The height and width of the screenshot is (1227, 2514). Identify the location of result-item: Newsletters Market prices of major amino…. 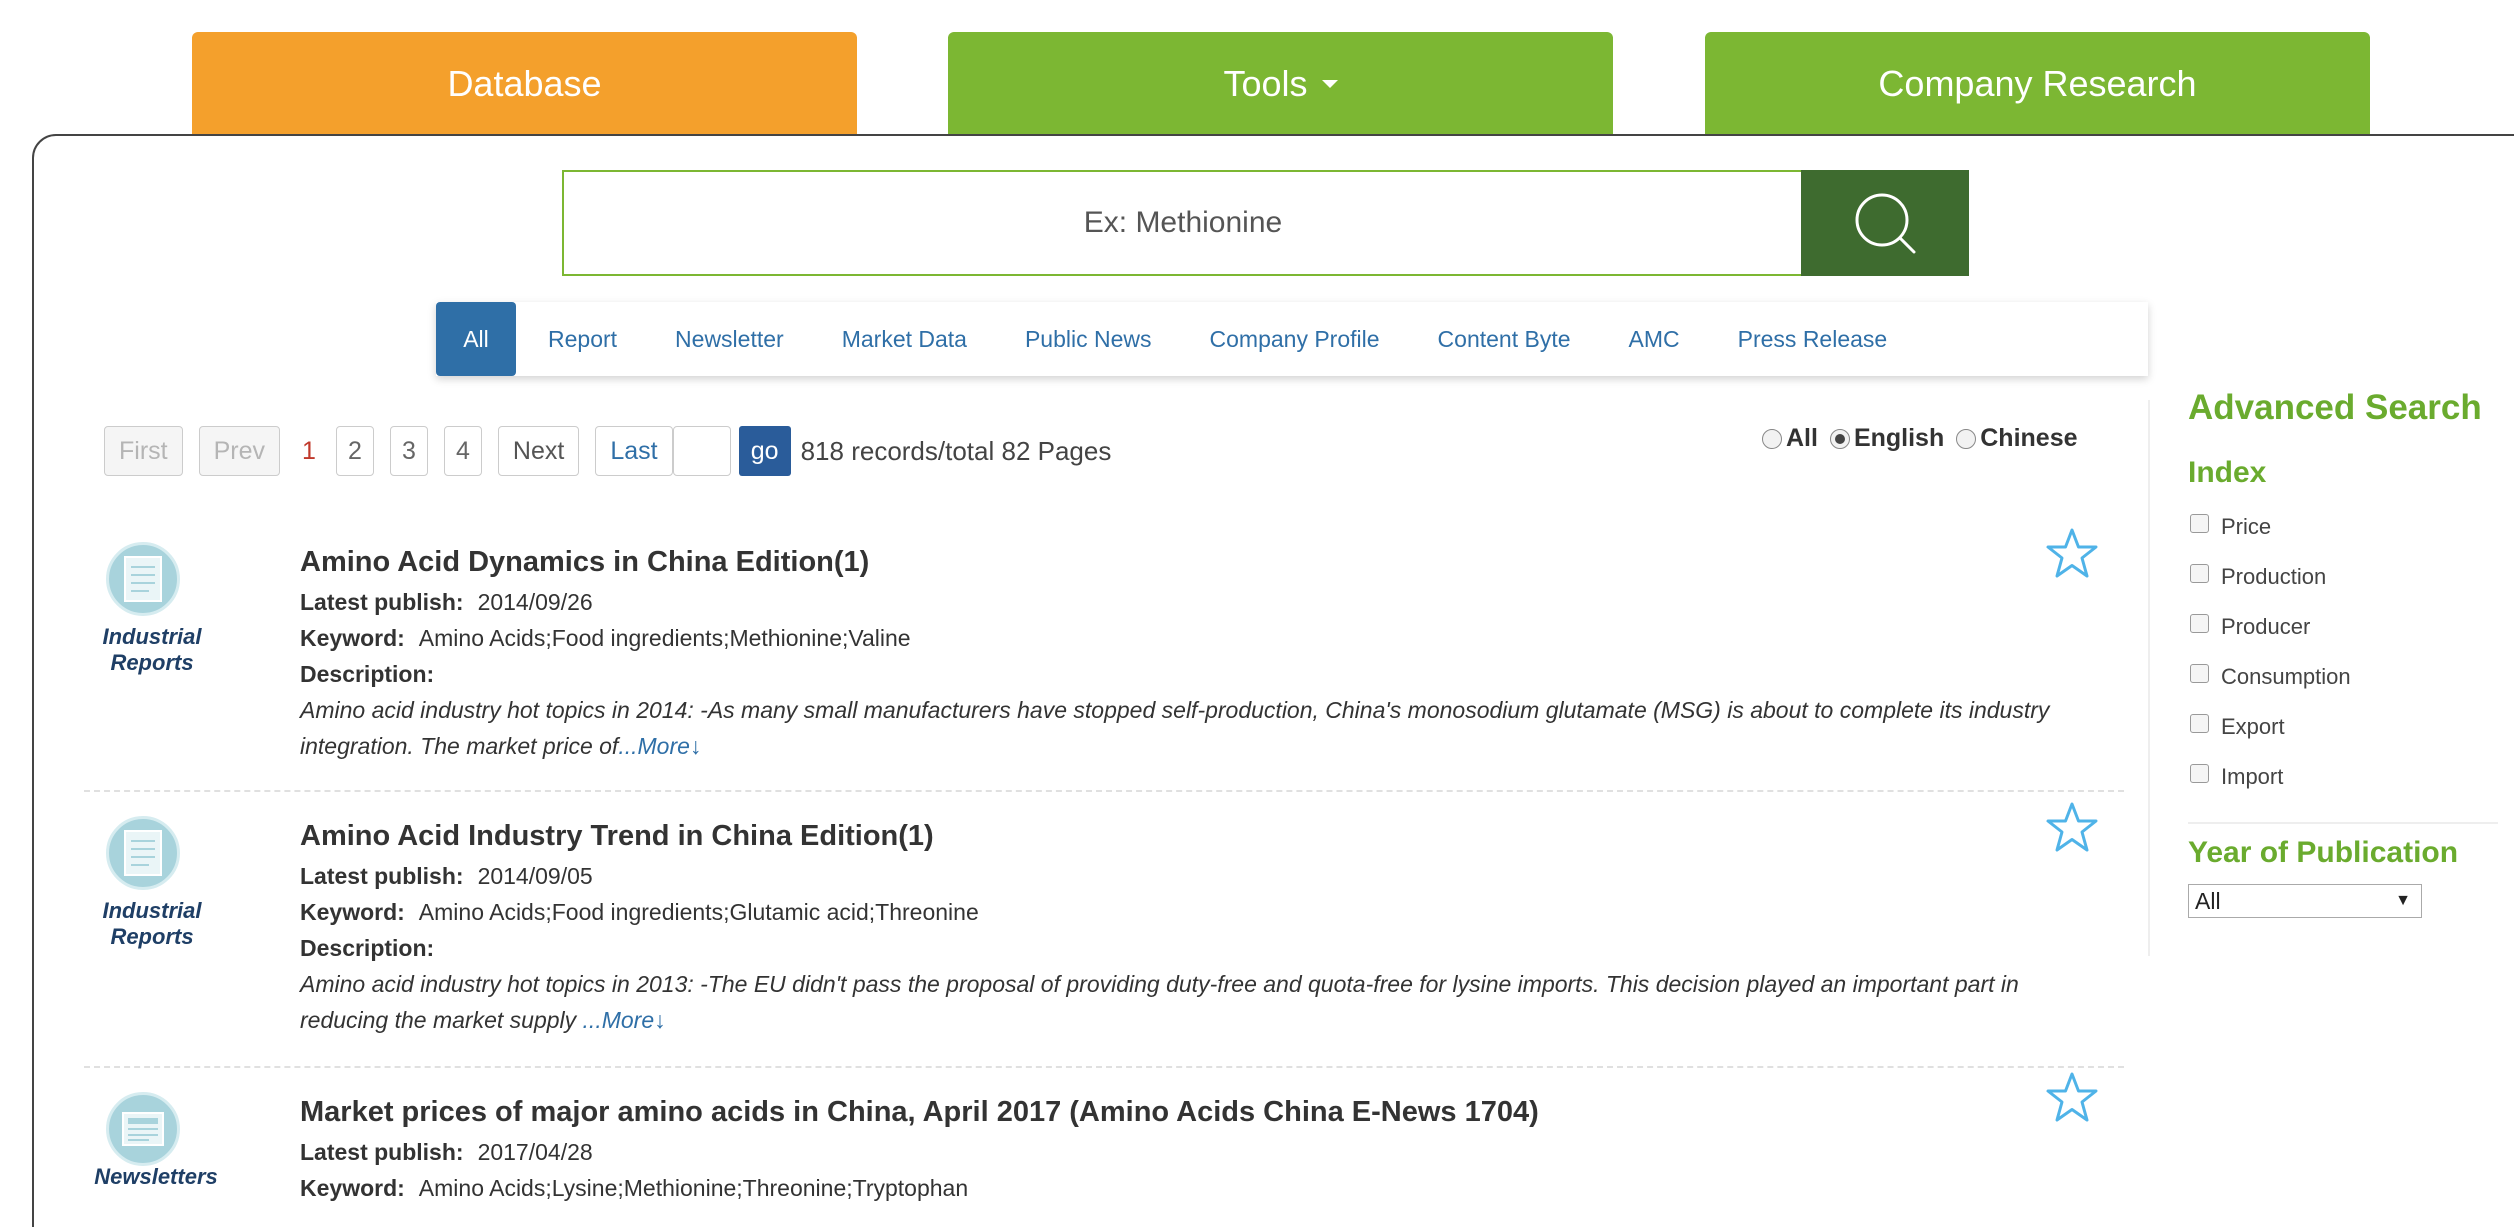
(1104, 1149).